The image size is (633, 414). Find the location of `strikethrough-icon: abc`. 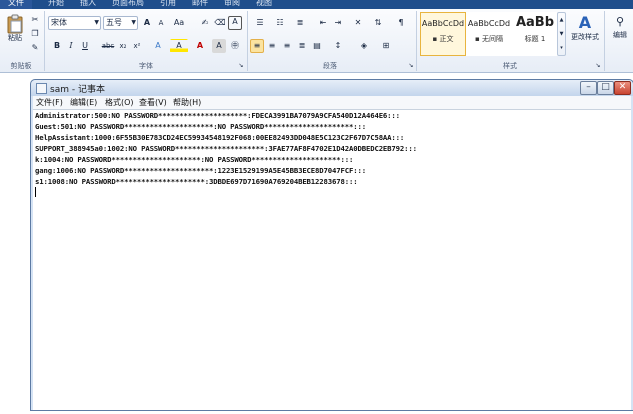

strikethrough-icon: abc is located at coordinates (108, 46).